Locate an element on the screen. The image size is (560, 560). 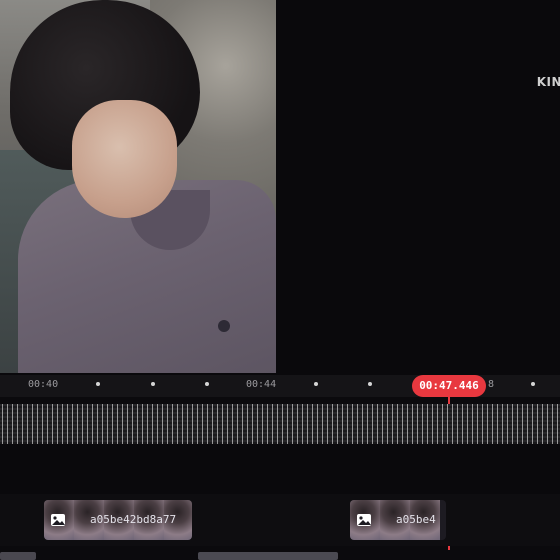
playhead-time-label: 00:47.446 is located at coordinates (449, 386).